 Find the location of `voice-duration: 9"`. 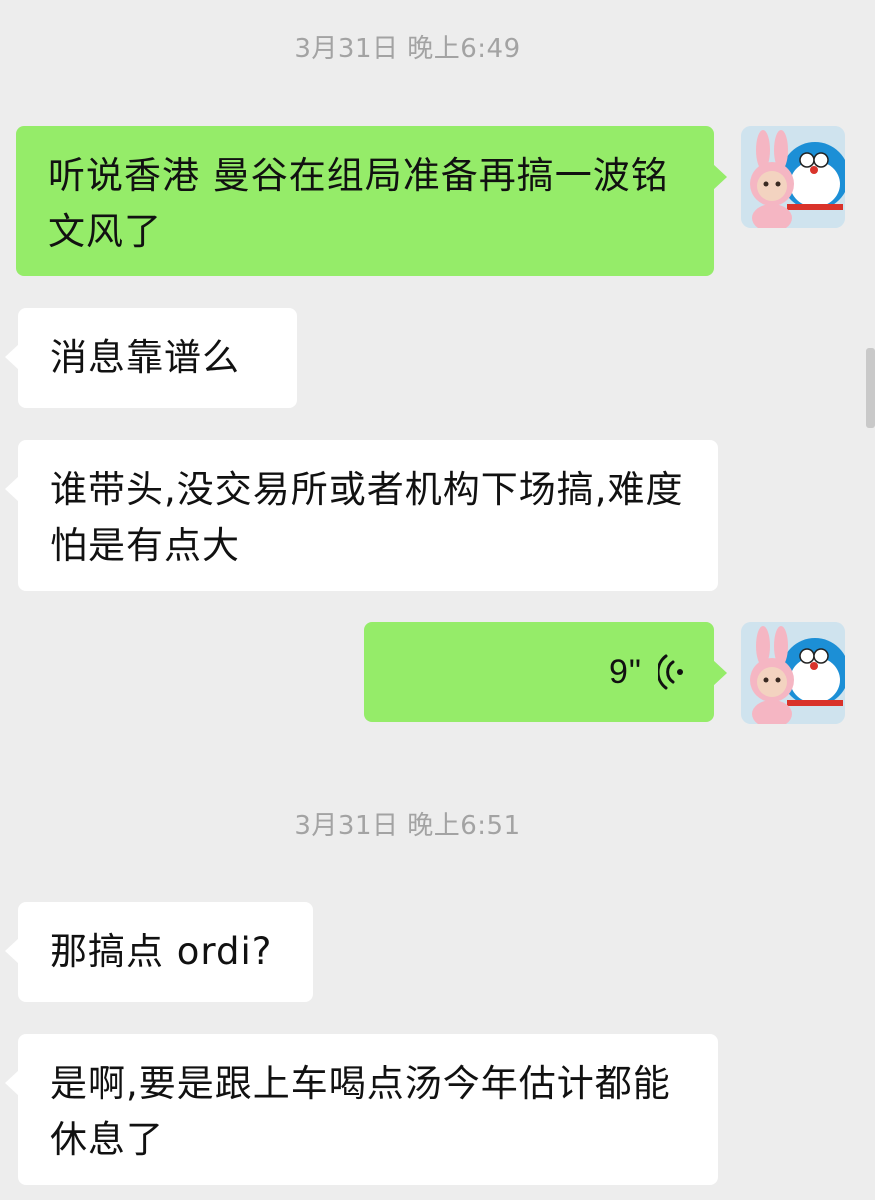

voice-duration: 9" is located at coordinates (625, 672).